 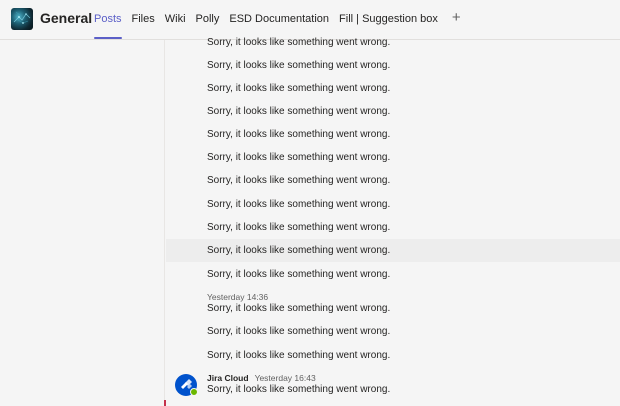 I want to click on tab-files: Files, so click(x=143, y=20).